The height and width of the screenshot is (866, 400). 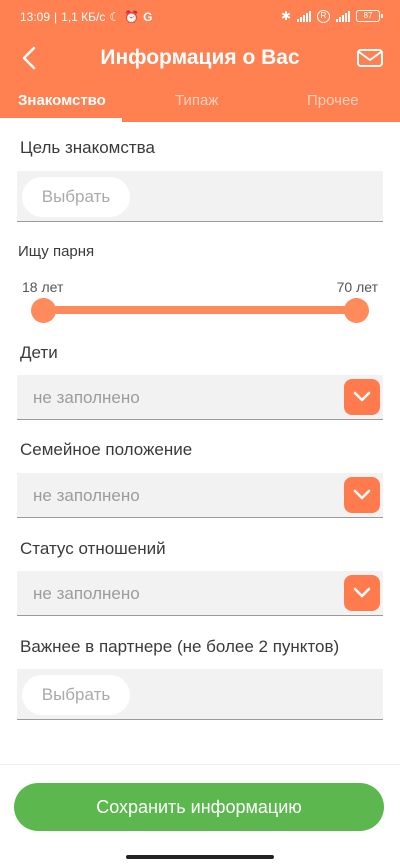 What do you see at coordinates (93, 548) in the screenshot?
I see `relationship-label: Статус отношений` at bounding box center [93, 548].